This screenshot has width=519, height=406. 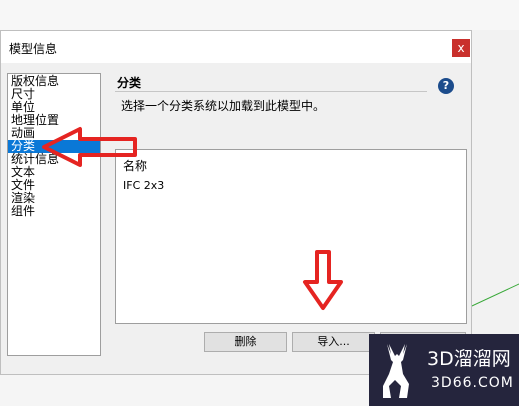 What do you see at coordinates (472, 383) in the screenshot?
I see `watermark-subtitle: 3D66.COM` at bounding box center [472, 383].